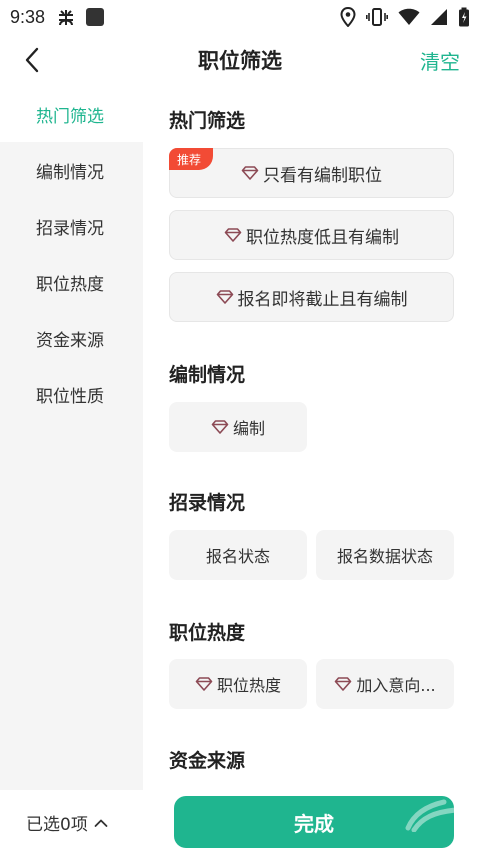 The width and height of the screenshot is (480, 853). I want to click on status-time: 9:38, so click(28, 16).